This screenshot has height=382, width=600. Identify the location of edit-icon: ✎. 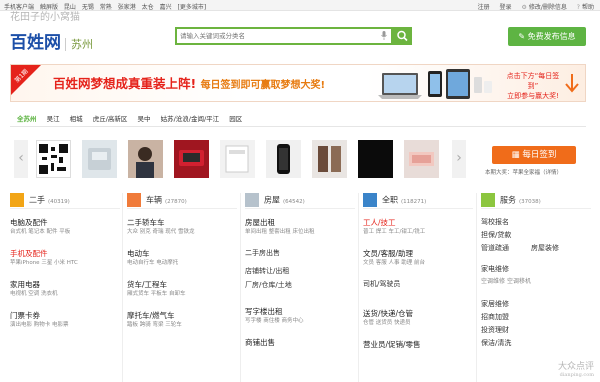
(523, 36).